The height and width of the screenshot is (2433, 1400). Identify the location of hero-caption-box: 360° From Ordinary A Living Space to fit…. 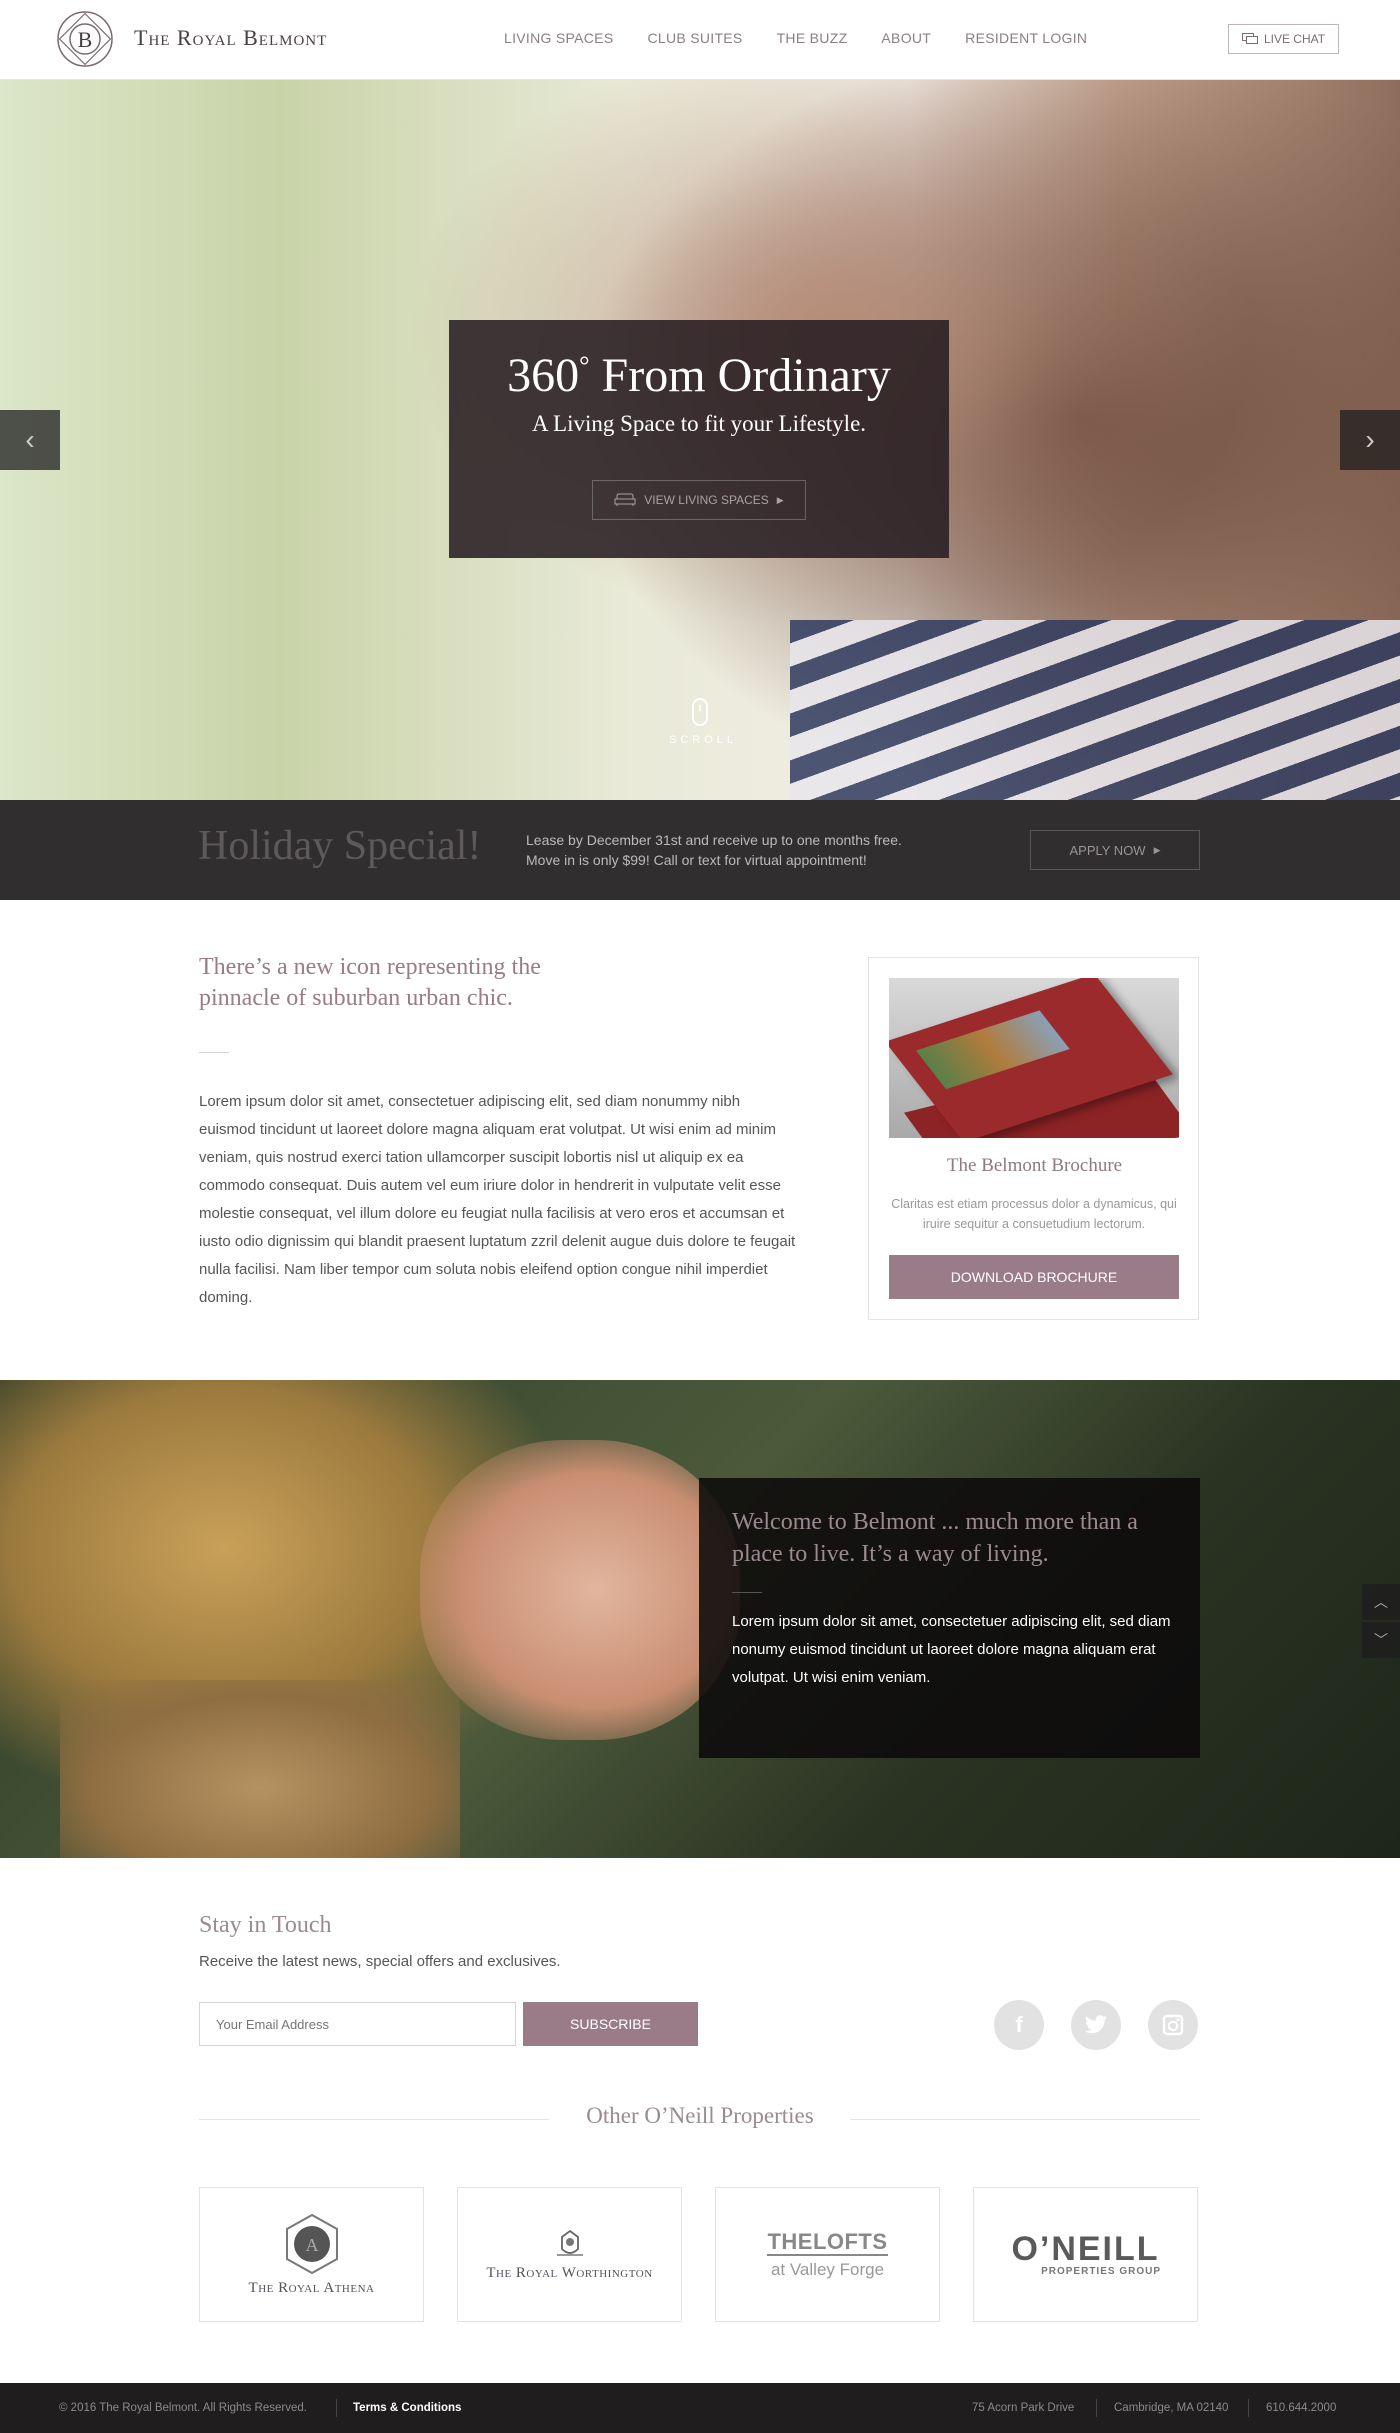
(699, 439).